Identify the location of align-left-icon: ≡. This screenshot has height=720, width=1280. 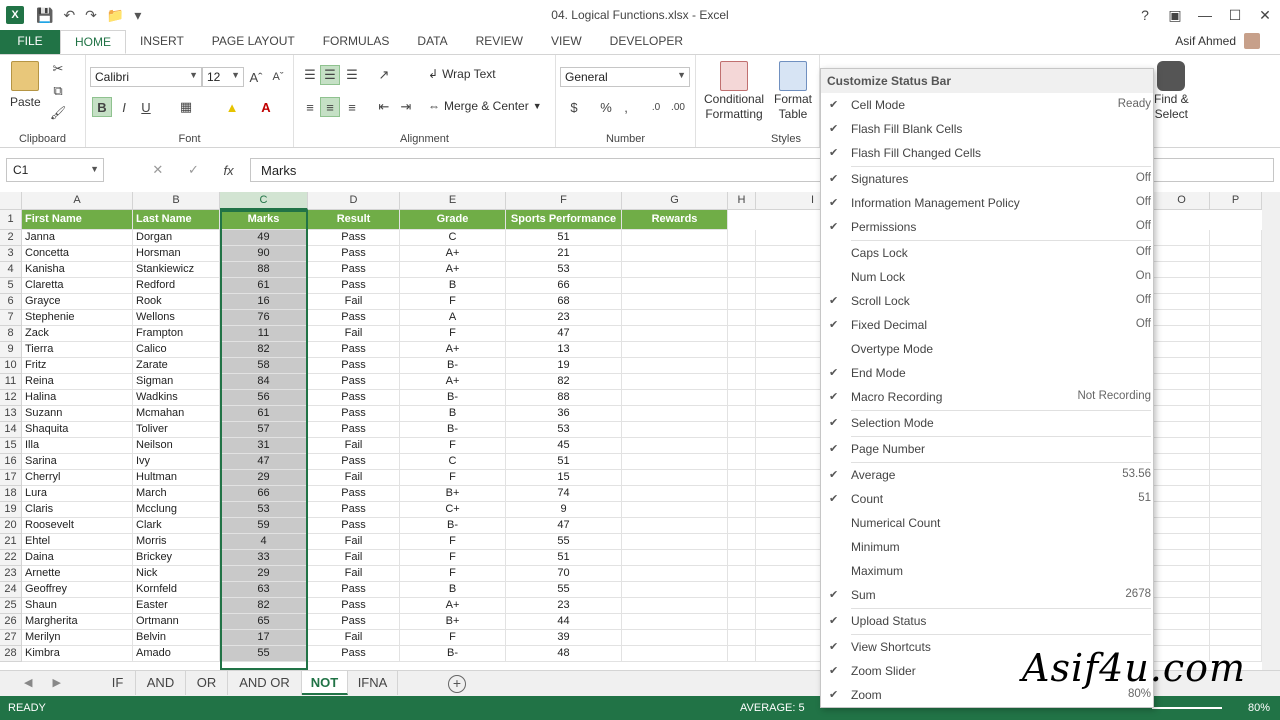
(310, 107).